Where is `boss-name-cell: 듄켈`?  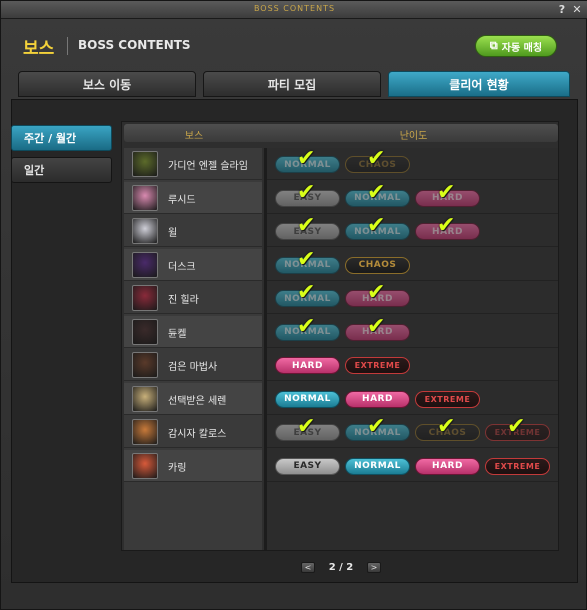
boss-name-cell: 듄켈 is located at coordinates (193, 331).